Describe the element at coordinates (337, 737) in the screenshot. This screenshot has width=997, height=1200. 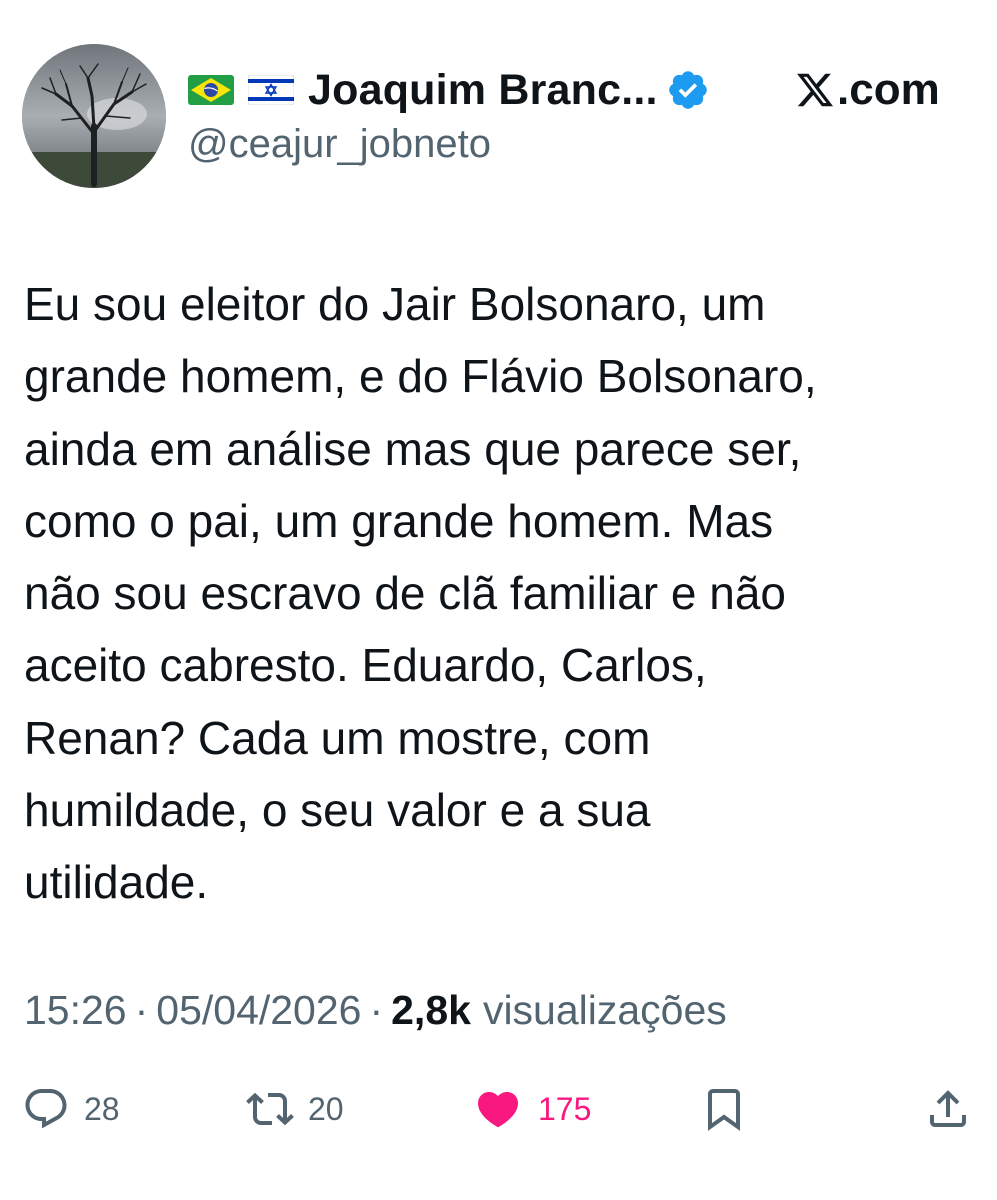
I see `tweet-text-line: Renan? Cada um mostre, com` at that location.